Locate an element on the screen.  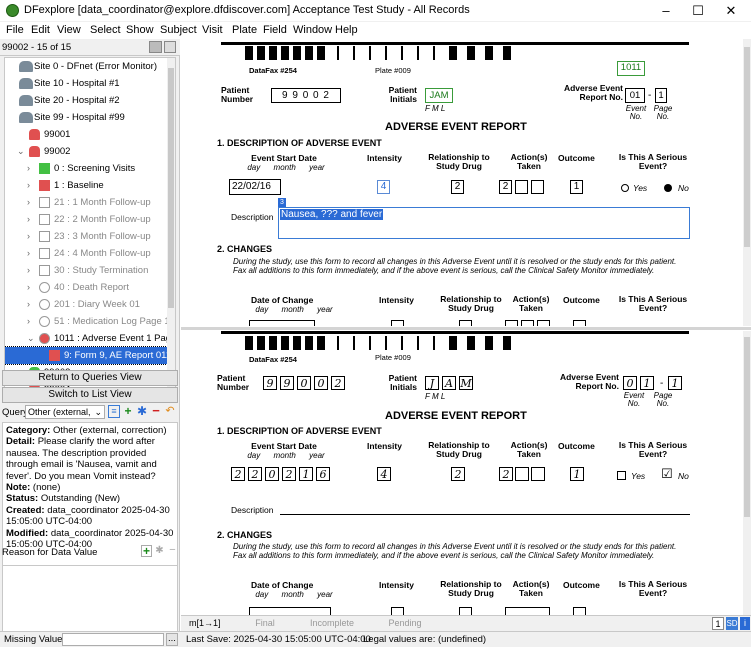
badge-1: 1 is located at coordinates (718, 623).